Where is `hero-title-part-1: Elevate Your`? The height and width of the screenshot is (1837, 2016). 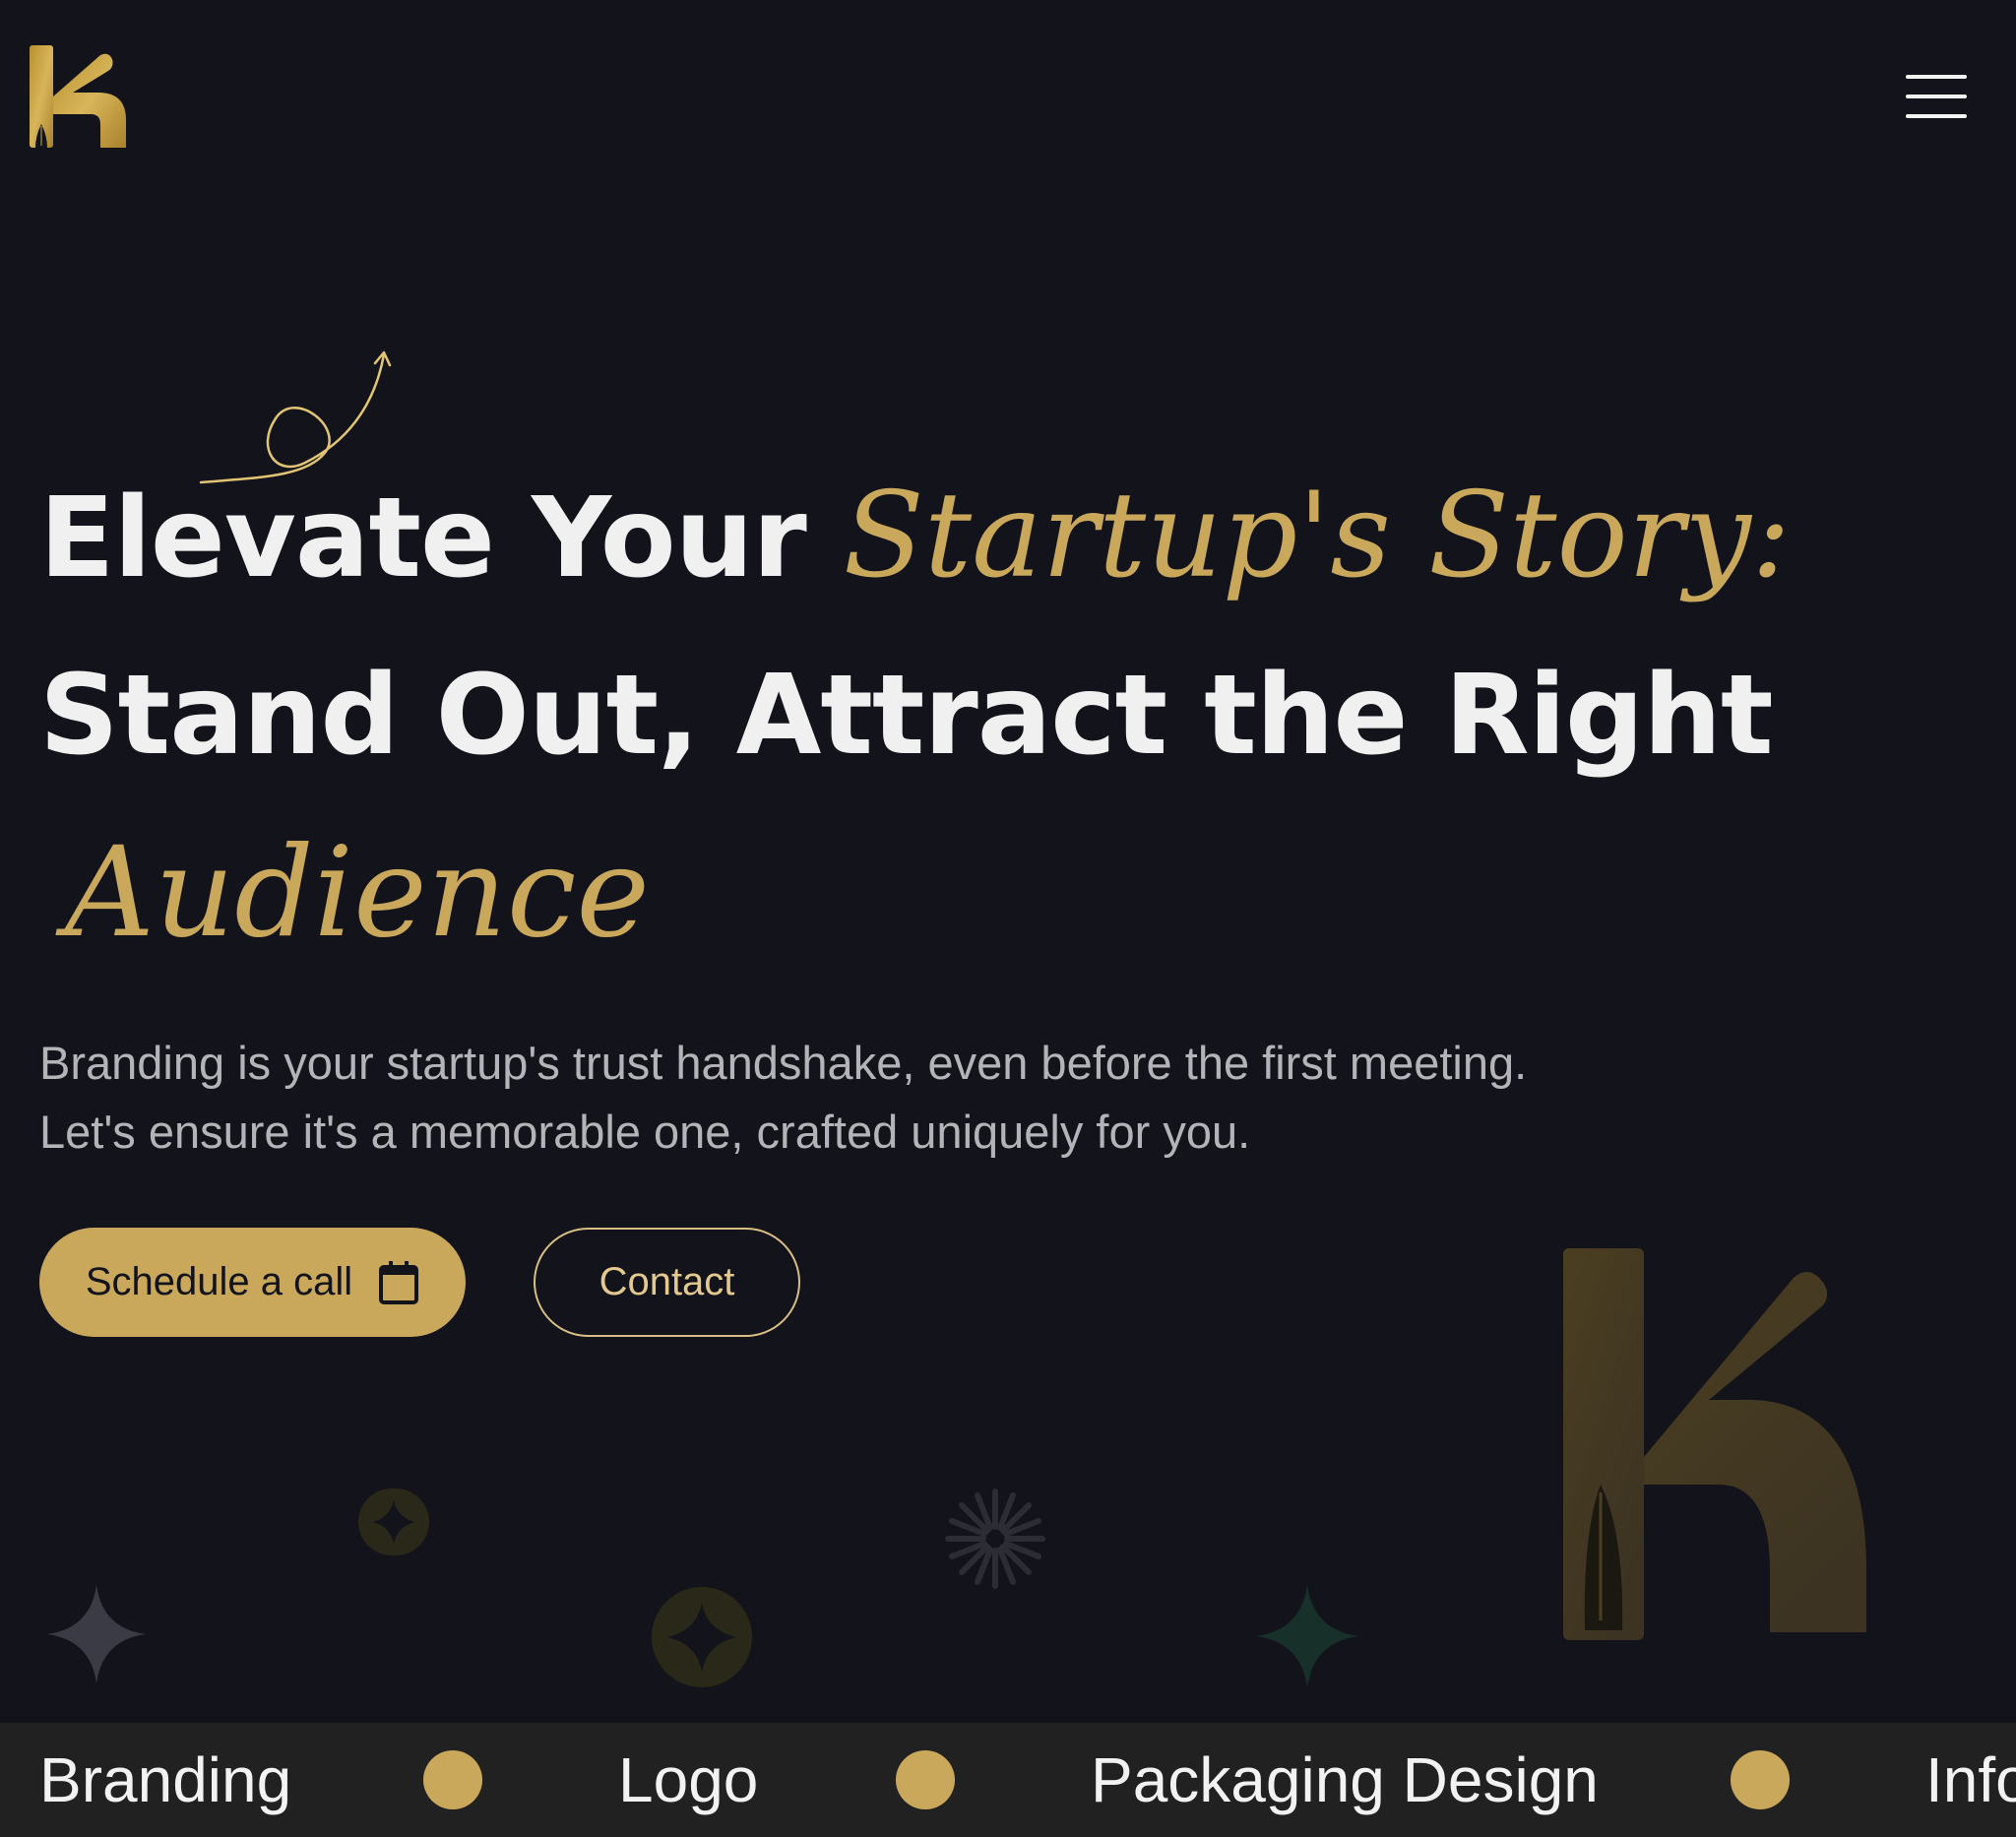
hero-title-part-1: Elevate Your is located at coordinates (423, 538).